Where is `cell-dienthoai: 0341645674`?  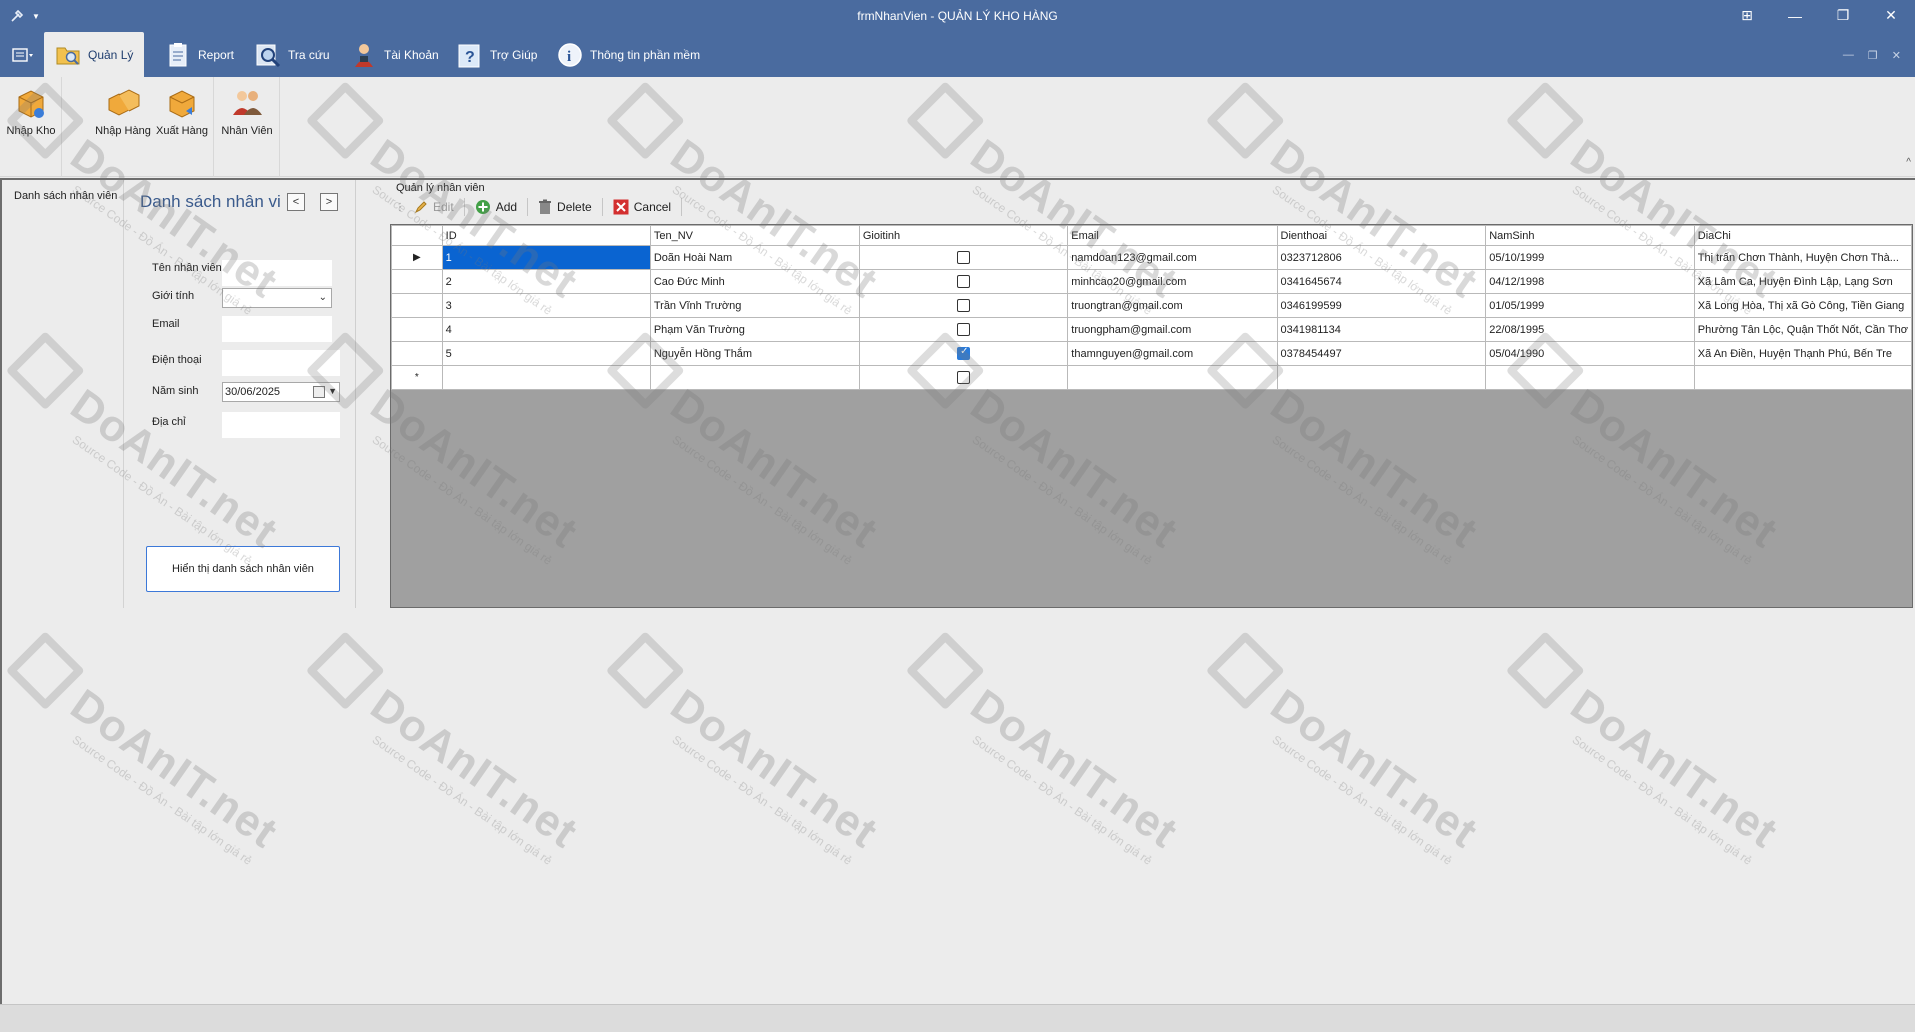 cell-dienthoai: 0341645674 is located at coordinates (1381, 281).